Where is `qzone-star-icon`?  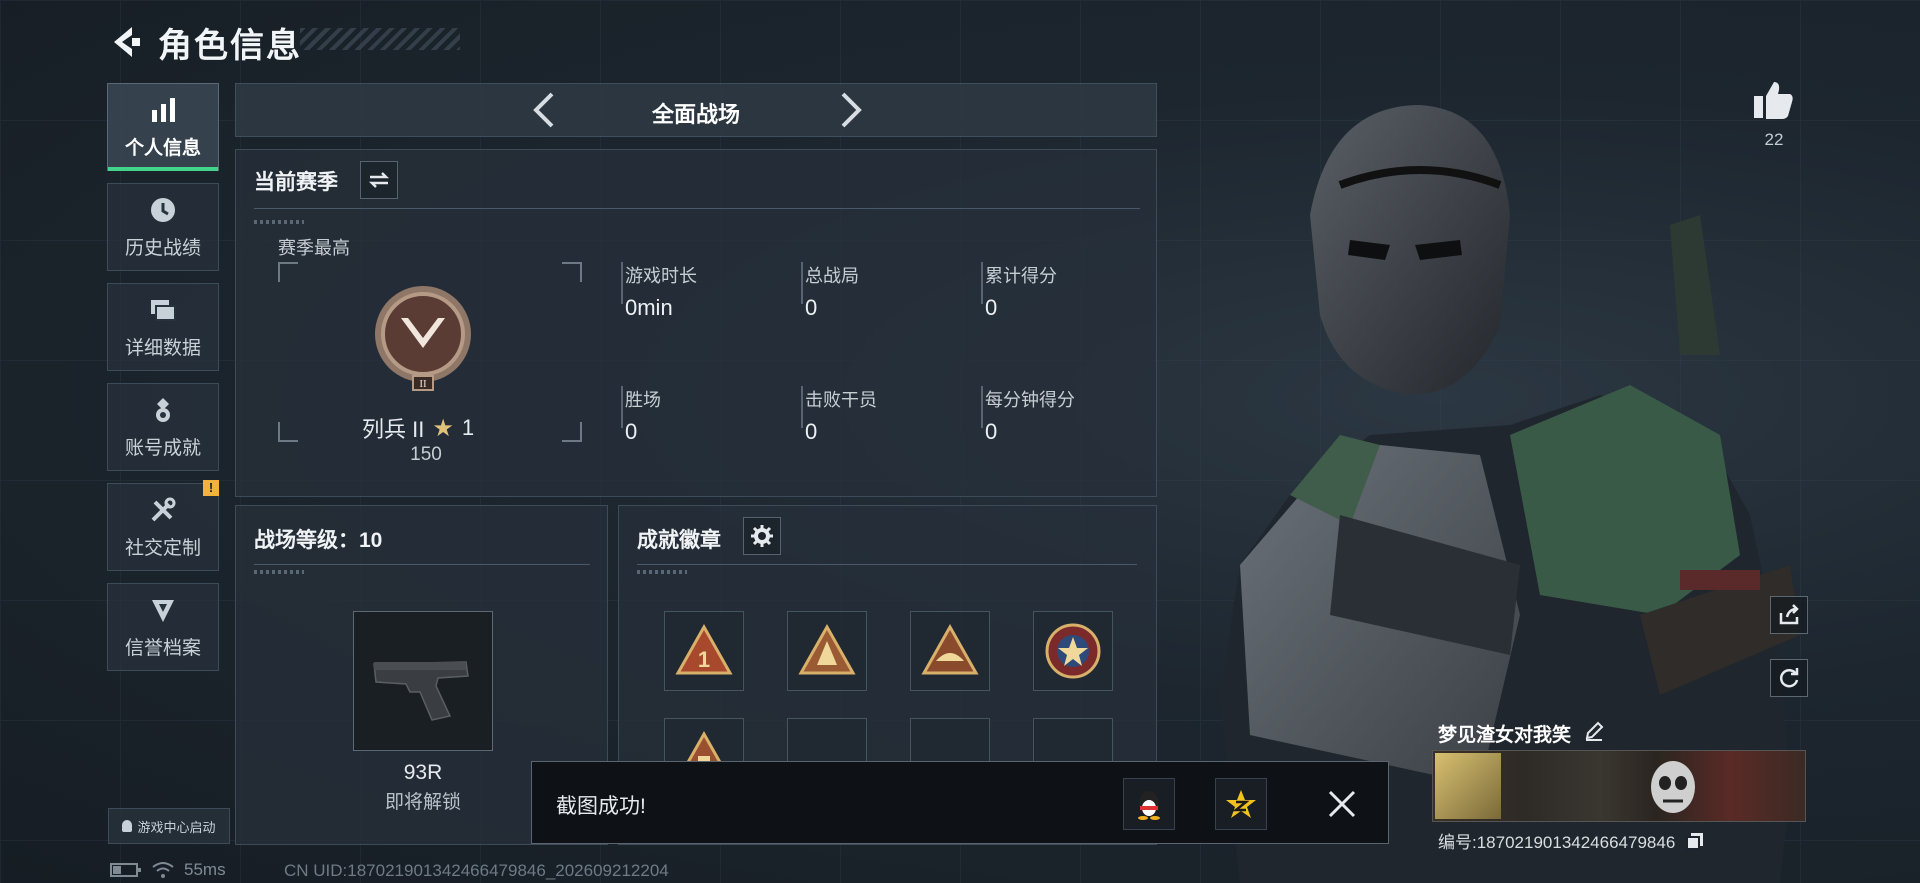 qzone-star-icon is located at coordinates (1241, 804).